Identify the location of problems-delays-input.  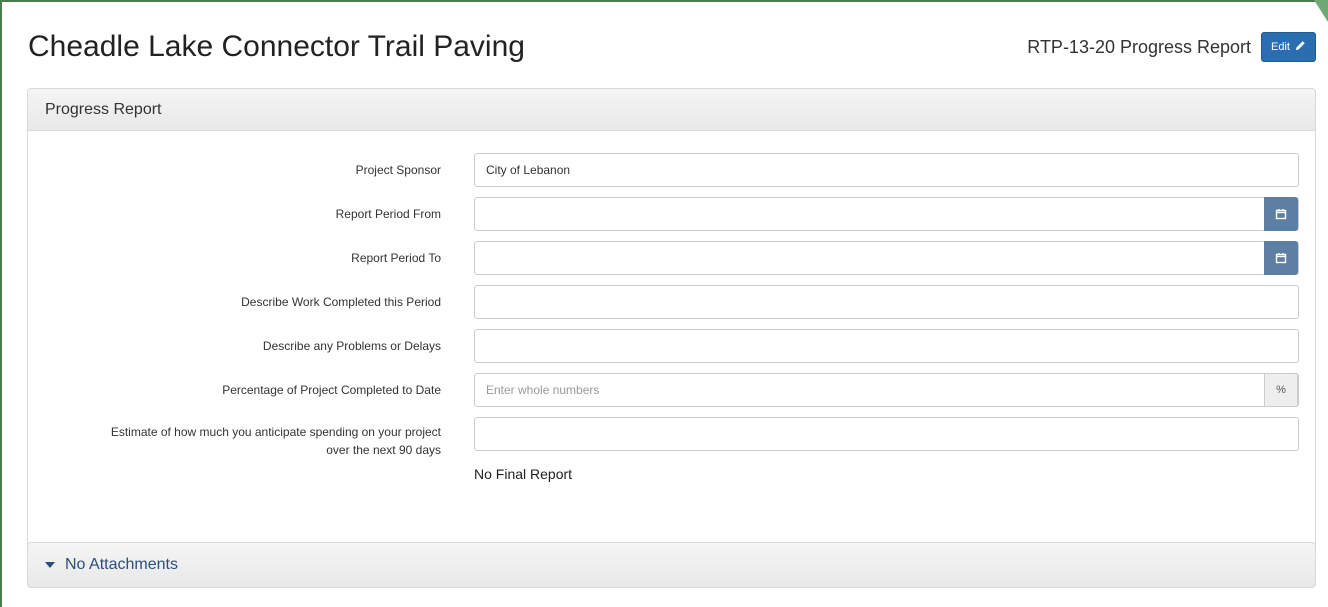
(886, 346).